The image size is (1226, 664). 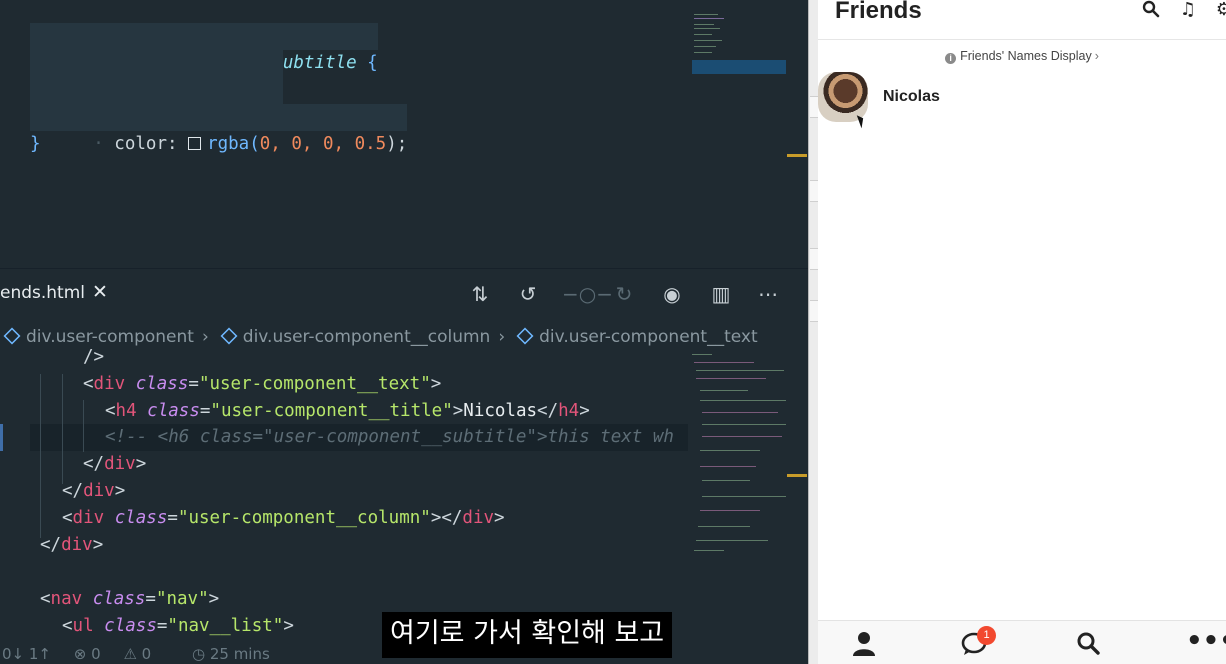 What do you see at coordinates (1026, 56) in the screenshot?
I see `notice-text: Friends' Names Display` at bounding box center [1026, 56].